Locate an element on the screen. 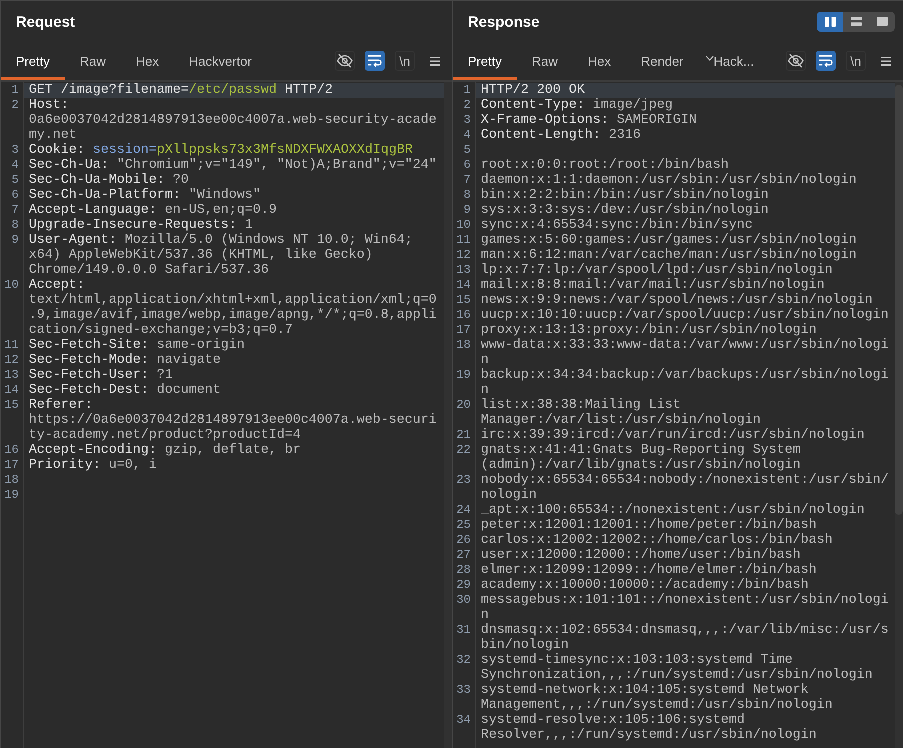 This screenshot has height=748, width=903. code-line: Accept-Encoding: gzip, deflate, br is located at coordinates (165, 450).